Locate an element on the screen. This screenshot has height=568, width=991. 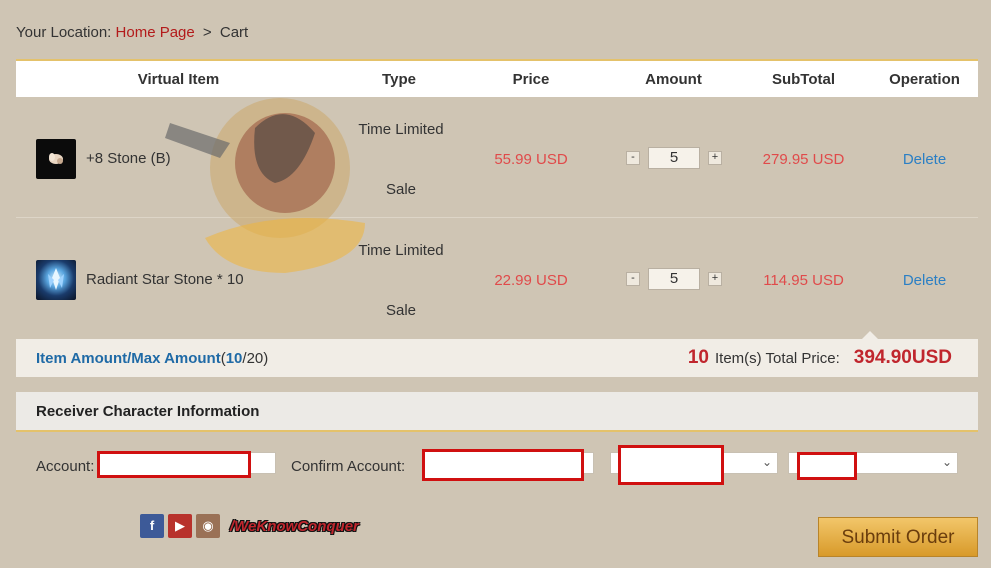
receiver-form: Account: Confirm Account: ⌄ ⌄ is located at coordinates (497, 465).